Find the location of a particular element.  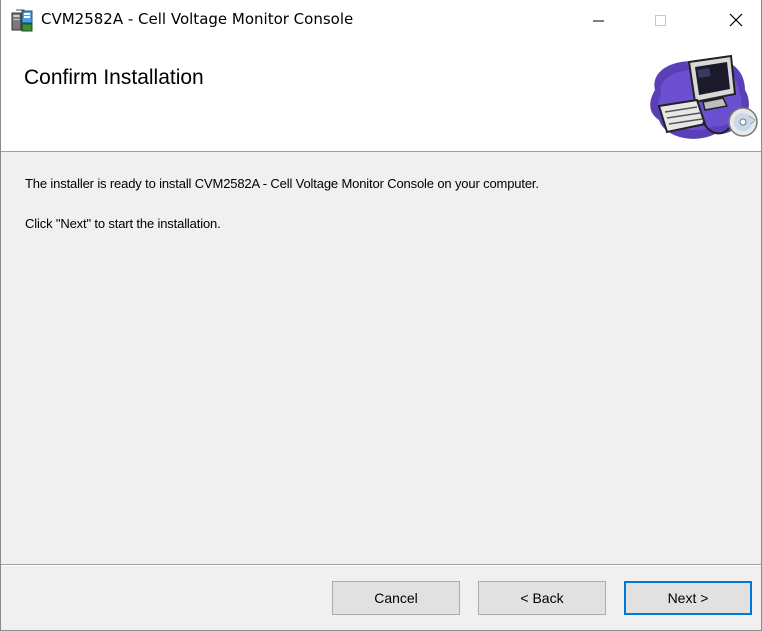

minimize-icon is located at coordinates (598, 21).